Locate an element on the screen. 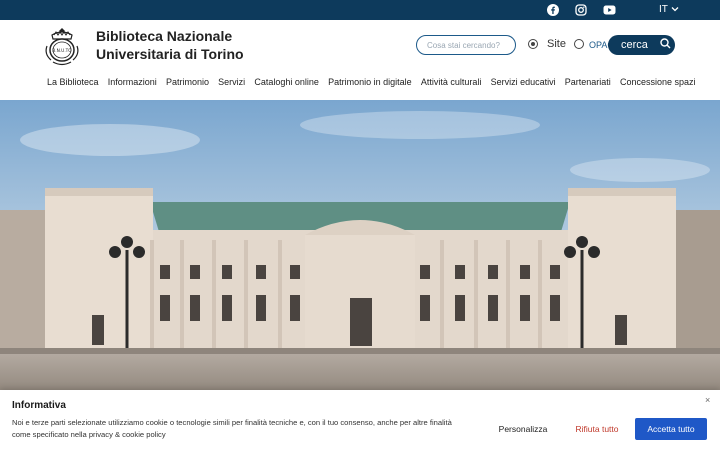  nav-item-cataloghi-online: Cataloghi online is located at coordinates (286, 82).